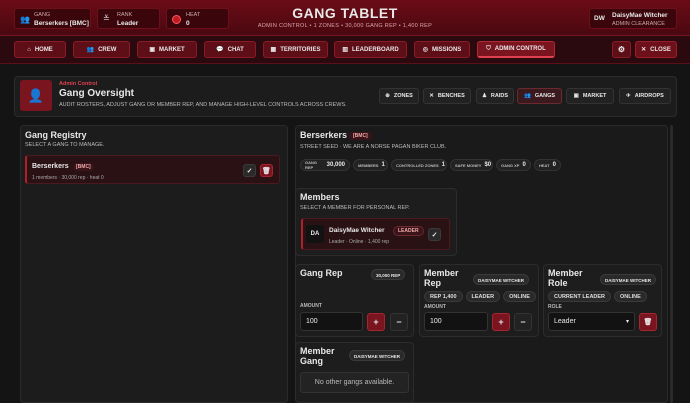 The height and width of the screenshot is (403, 690). What do you see at coordinates (235, 49) in the screenshot?
I see `nav-chat-label: CHAT` at bounding box center [235, 49].